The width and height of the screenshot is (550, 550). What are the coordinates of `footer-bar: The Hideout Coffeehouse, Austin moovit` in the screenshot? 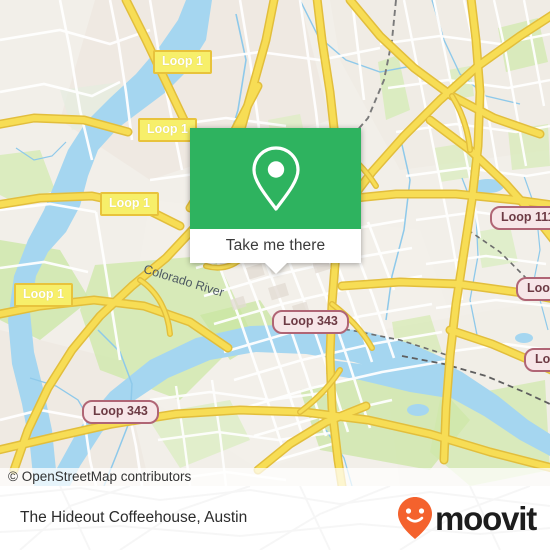 It's located at (275, 518).